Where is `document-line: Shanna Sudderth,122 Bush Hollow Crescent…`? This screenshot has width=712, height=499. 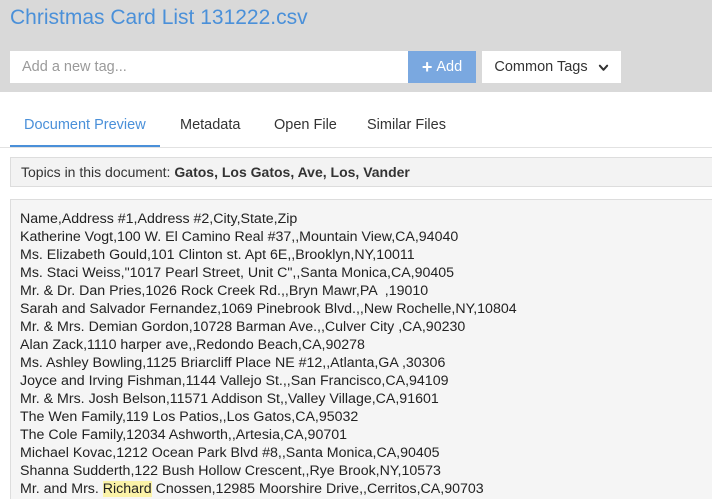
document-line: Shanna Sudderth,122 Bush Hollow Crescent… is located at coordinates (230, 471).